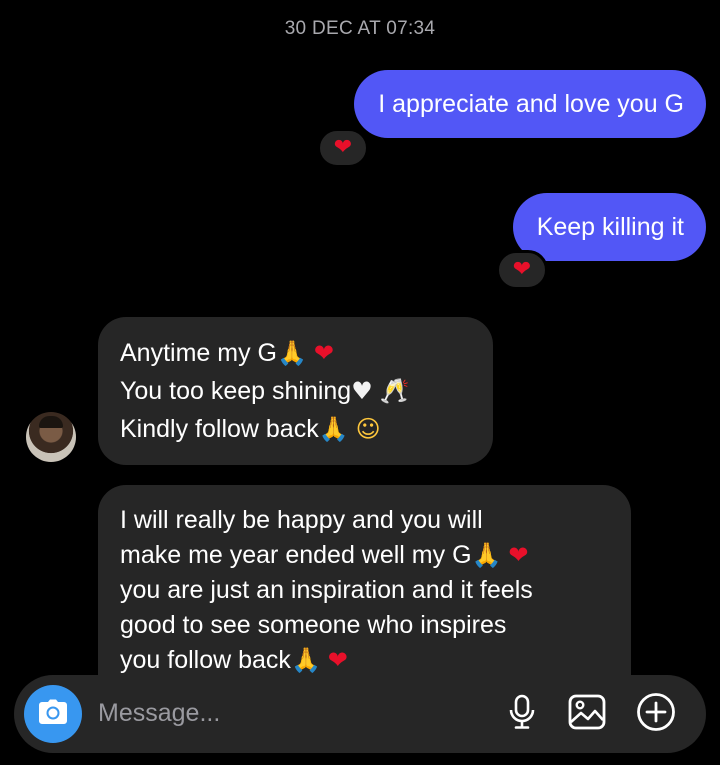 The height and width of the screenshot is (765, 720). Describe the element at coordinates (236, 391) in the screenshot. I see `message-text: You too keep shining` at that location.